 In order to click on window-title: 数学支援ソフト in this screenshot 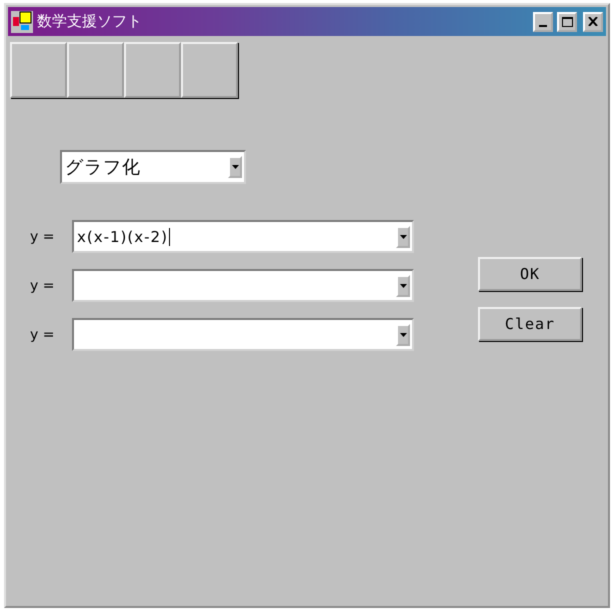, I will do `click(90, 21)`.